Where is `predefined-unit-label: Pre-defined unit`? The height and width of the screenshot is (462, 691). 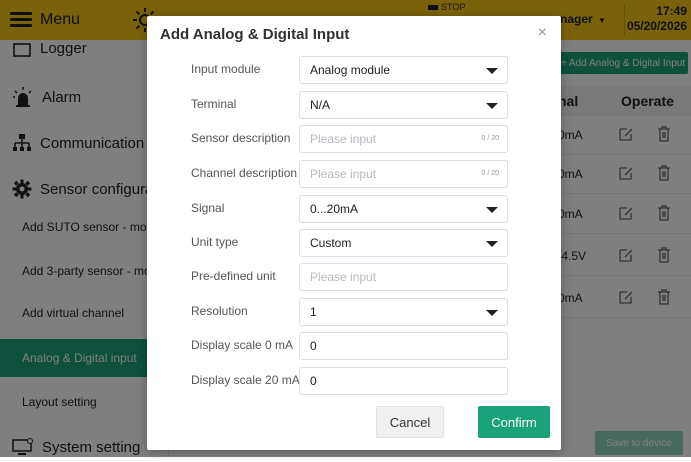
predefined-unit-label: Pre-defined unit is located at coordinates (233, 276).